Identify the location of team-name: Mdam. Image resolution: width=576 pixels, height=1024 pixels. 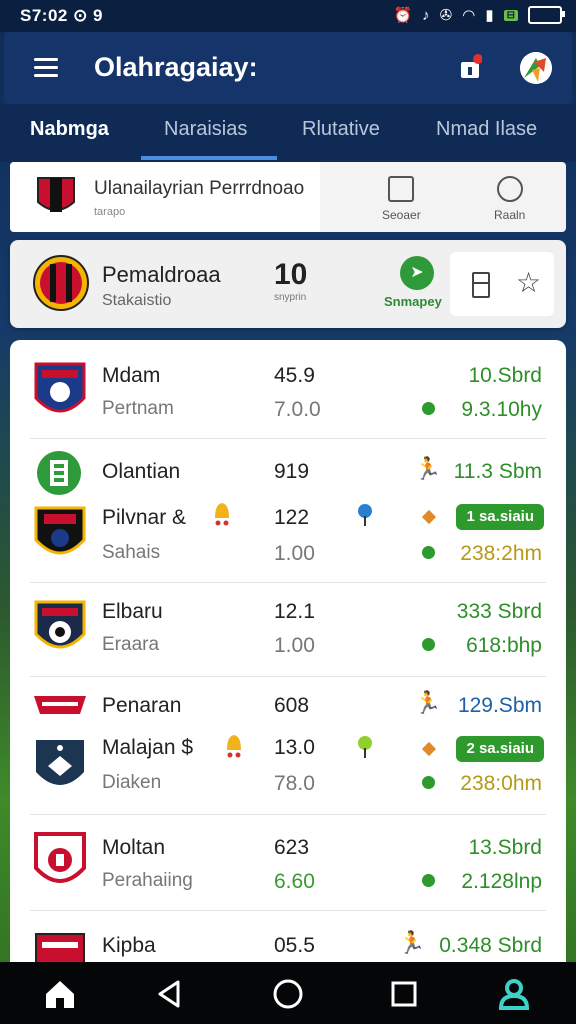
(131, 375).